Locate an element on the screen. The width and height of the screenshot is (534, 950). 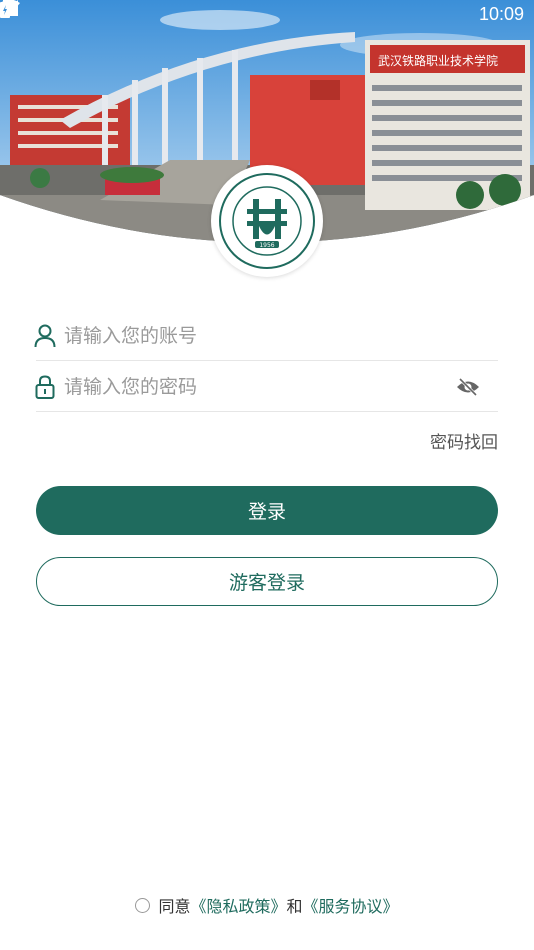
clock: 10:09 is located at coordinates (501, 13).